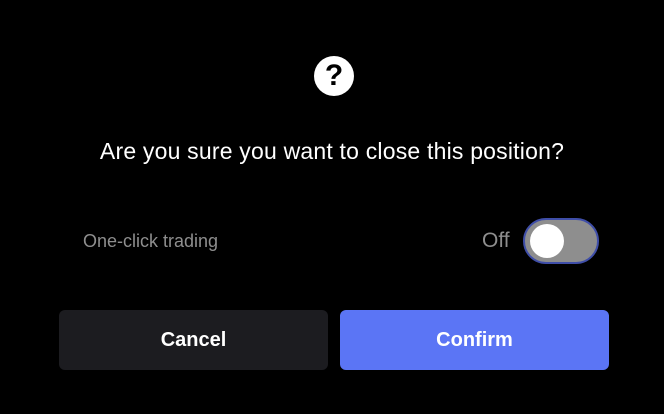  What do you see at coordinates (547, 241) in the screenshot?
I see `toggle-knob` at bounding box center [547, 241].